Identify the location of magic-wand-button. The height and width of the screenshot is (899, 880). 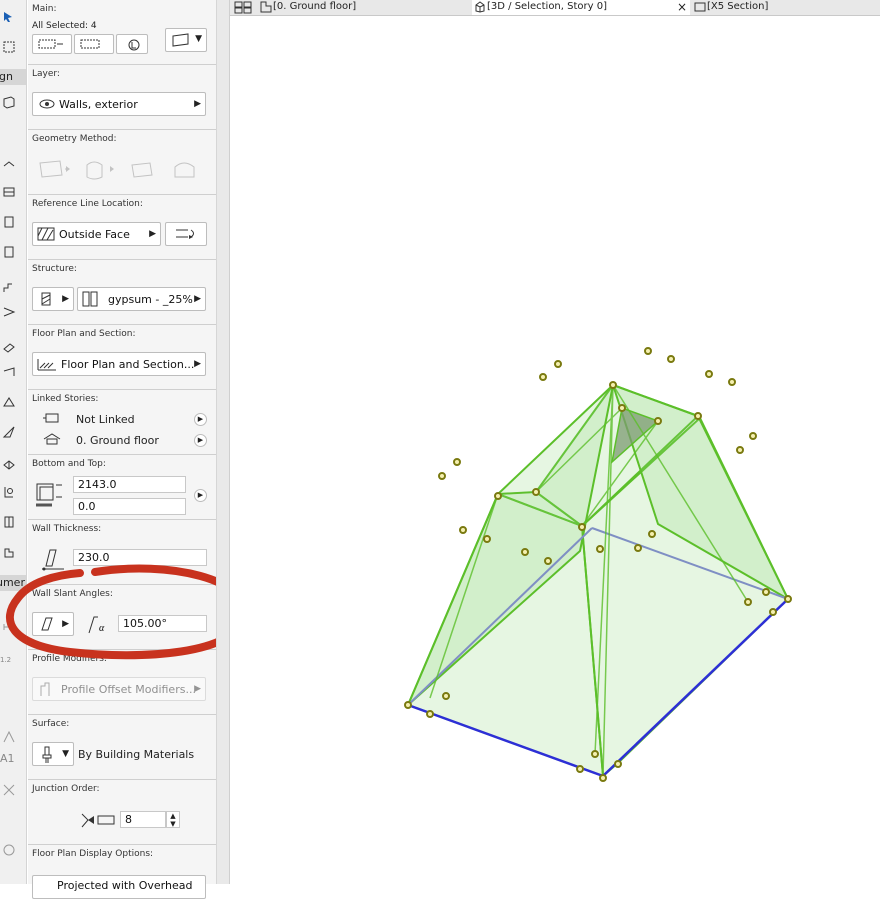
(132, 44).